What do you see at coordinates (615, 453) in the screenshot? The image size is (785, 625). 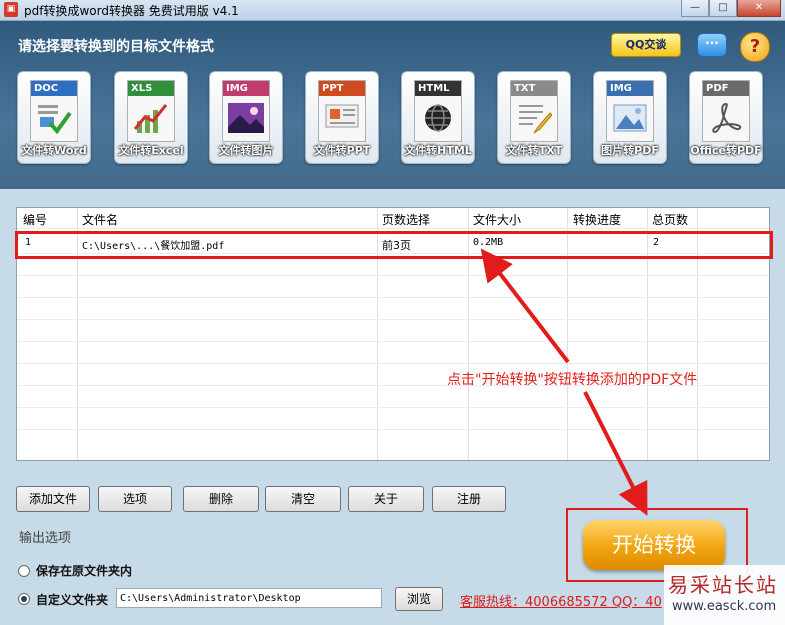 I see `arrow-to-start` at bounding box center [615, 453].